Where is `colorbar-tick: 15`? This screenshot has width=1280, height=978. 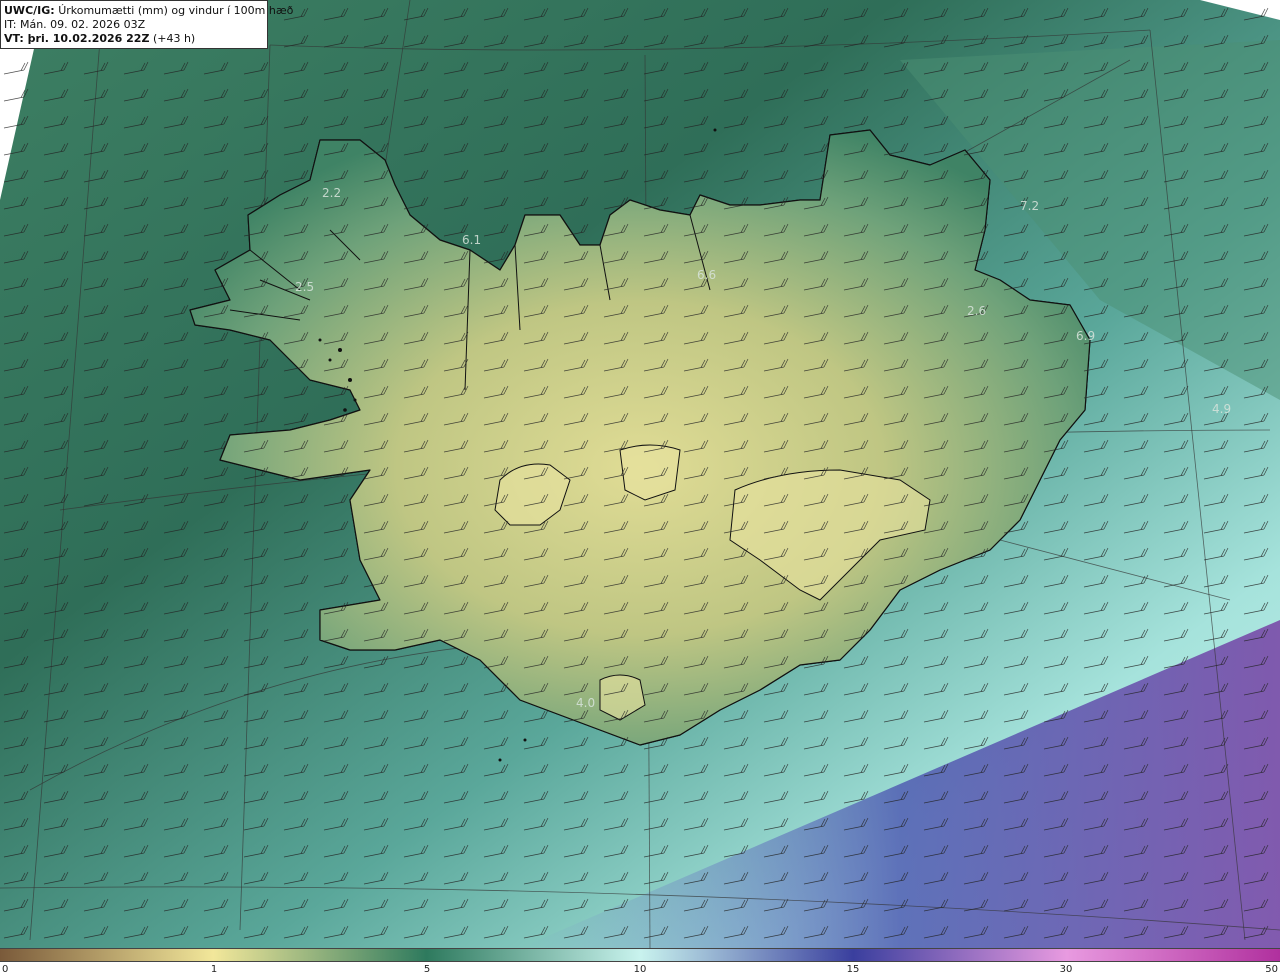
colorbar-tick: 15 is located at coordinates (853, 969).